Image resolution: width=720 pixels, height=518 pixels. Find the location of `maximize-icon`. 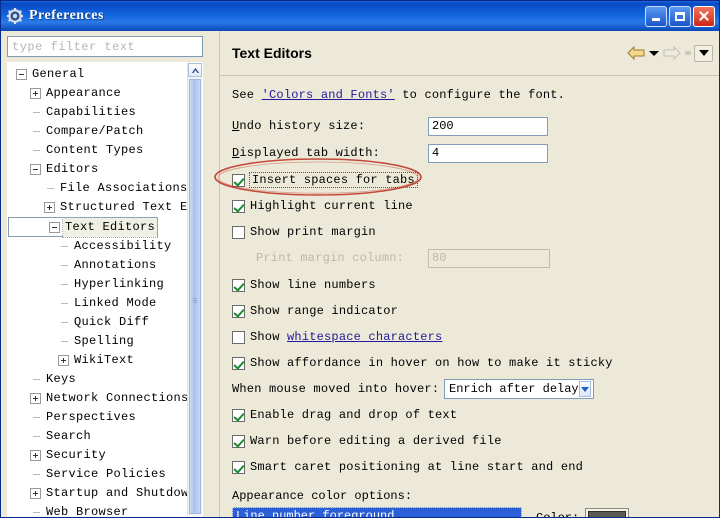

maximize-icon is located at coordinates (680, 16).